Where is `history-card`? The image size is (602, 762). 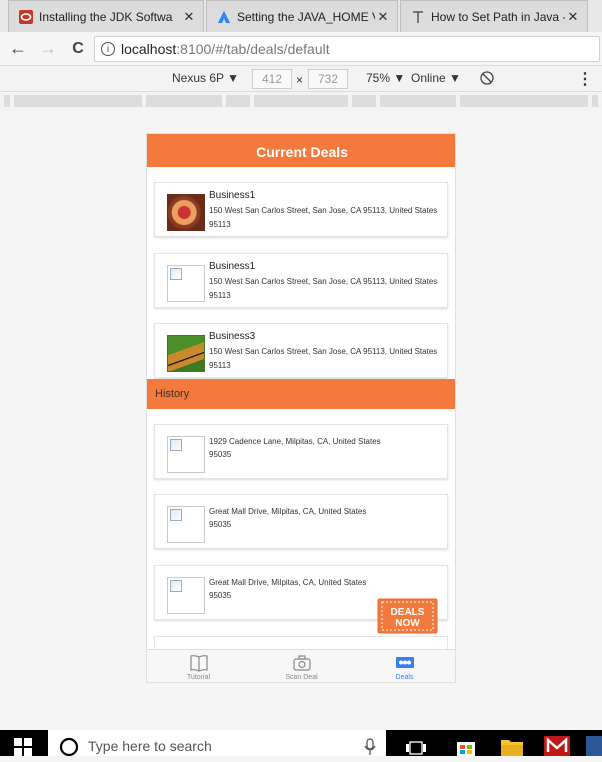
history-card is located at coordinates (301, 643).